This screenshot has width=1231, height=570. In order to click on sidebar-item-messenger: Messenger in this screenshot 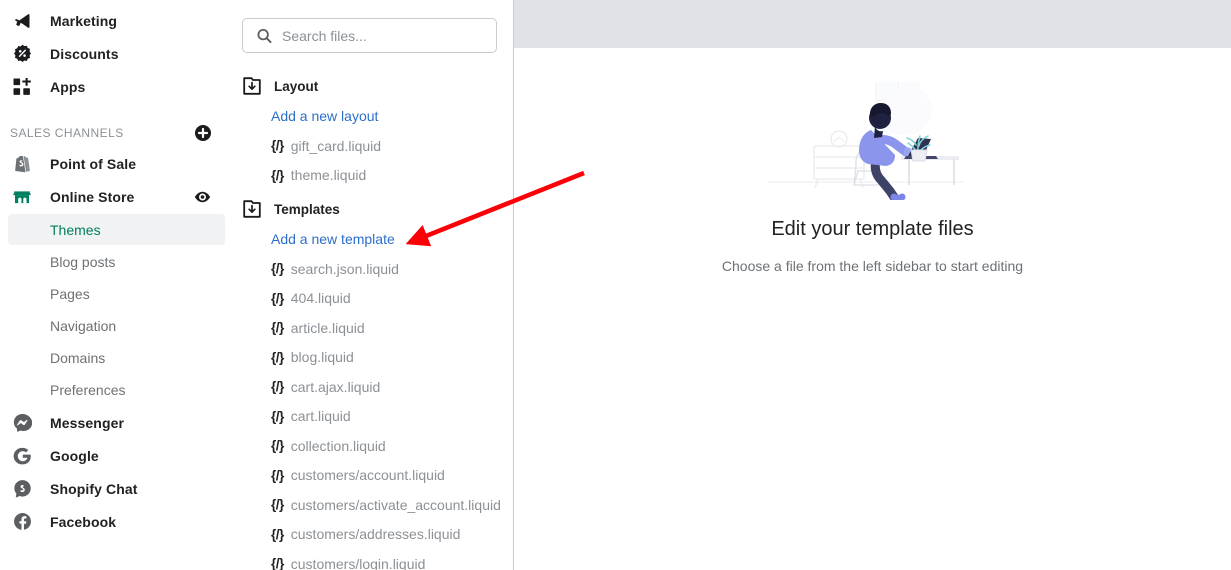, I will do `click(116, 422)`.